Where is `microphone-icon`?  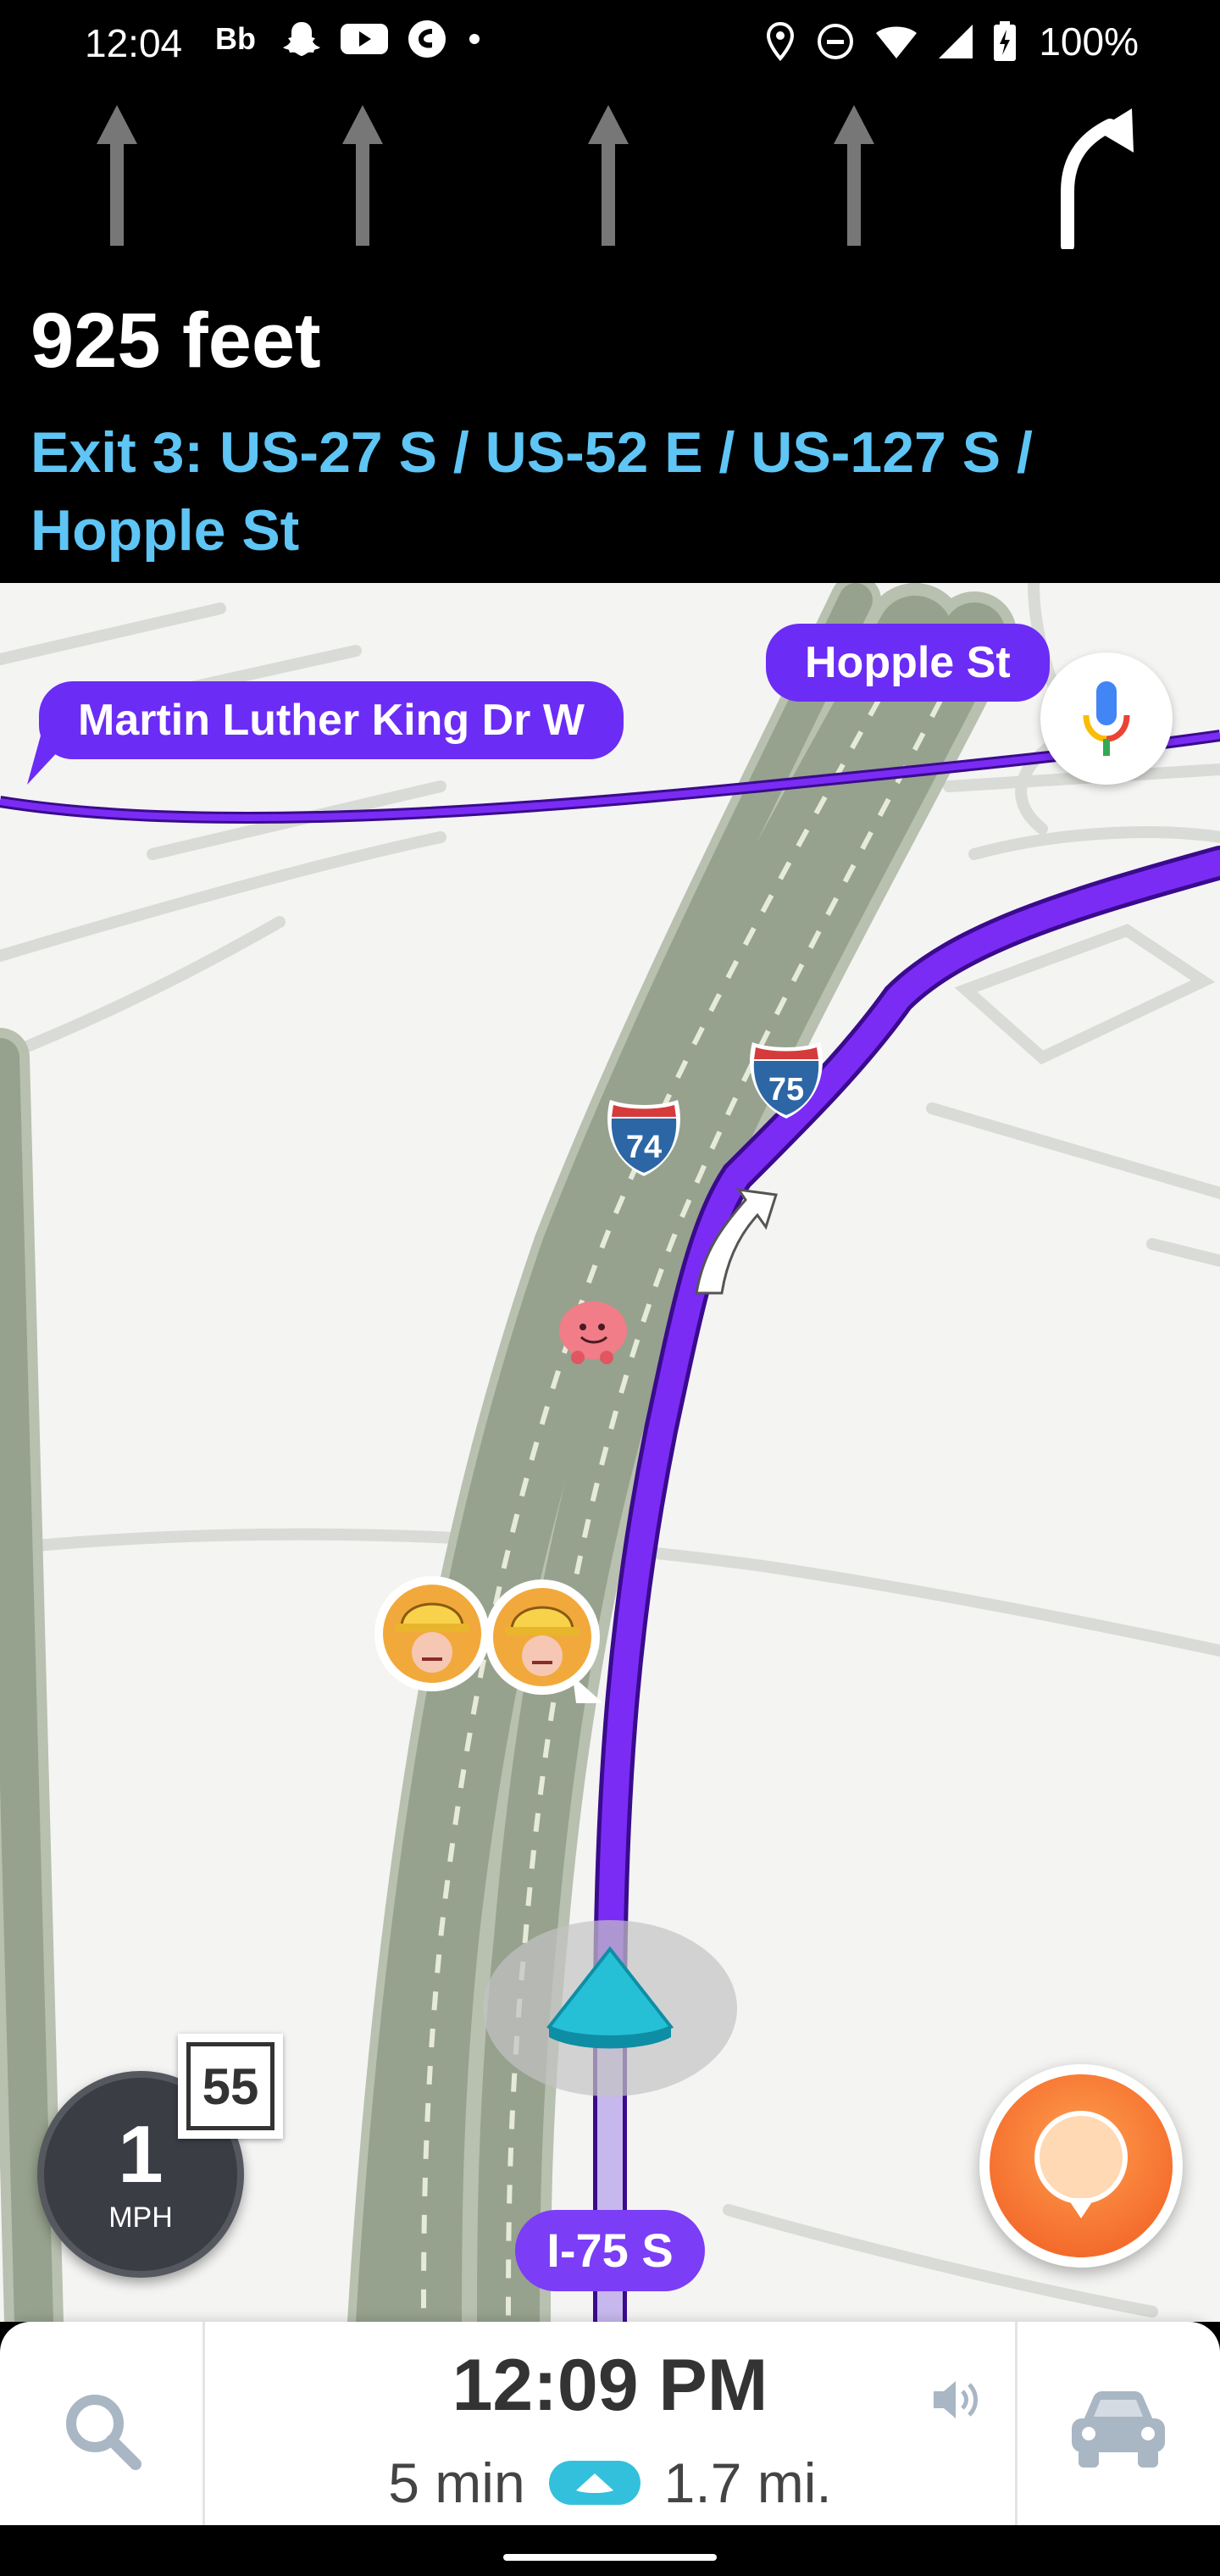
microphone-icon is located at coordinates (1106, 718).